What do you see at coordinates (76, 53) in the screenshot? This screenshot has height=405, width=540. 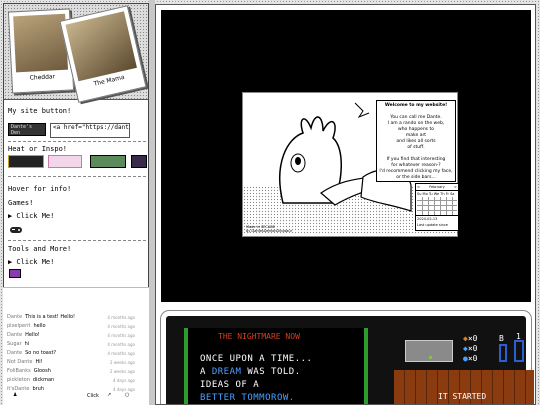 I see `photo-collage: Cheddar The Mama` at bounding box center [76, 53].